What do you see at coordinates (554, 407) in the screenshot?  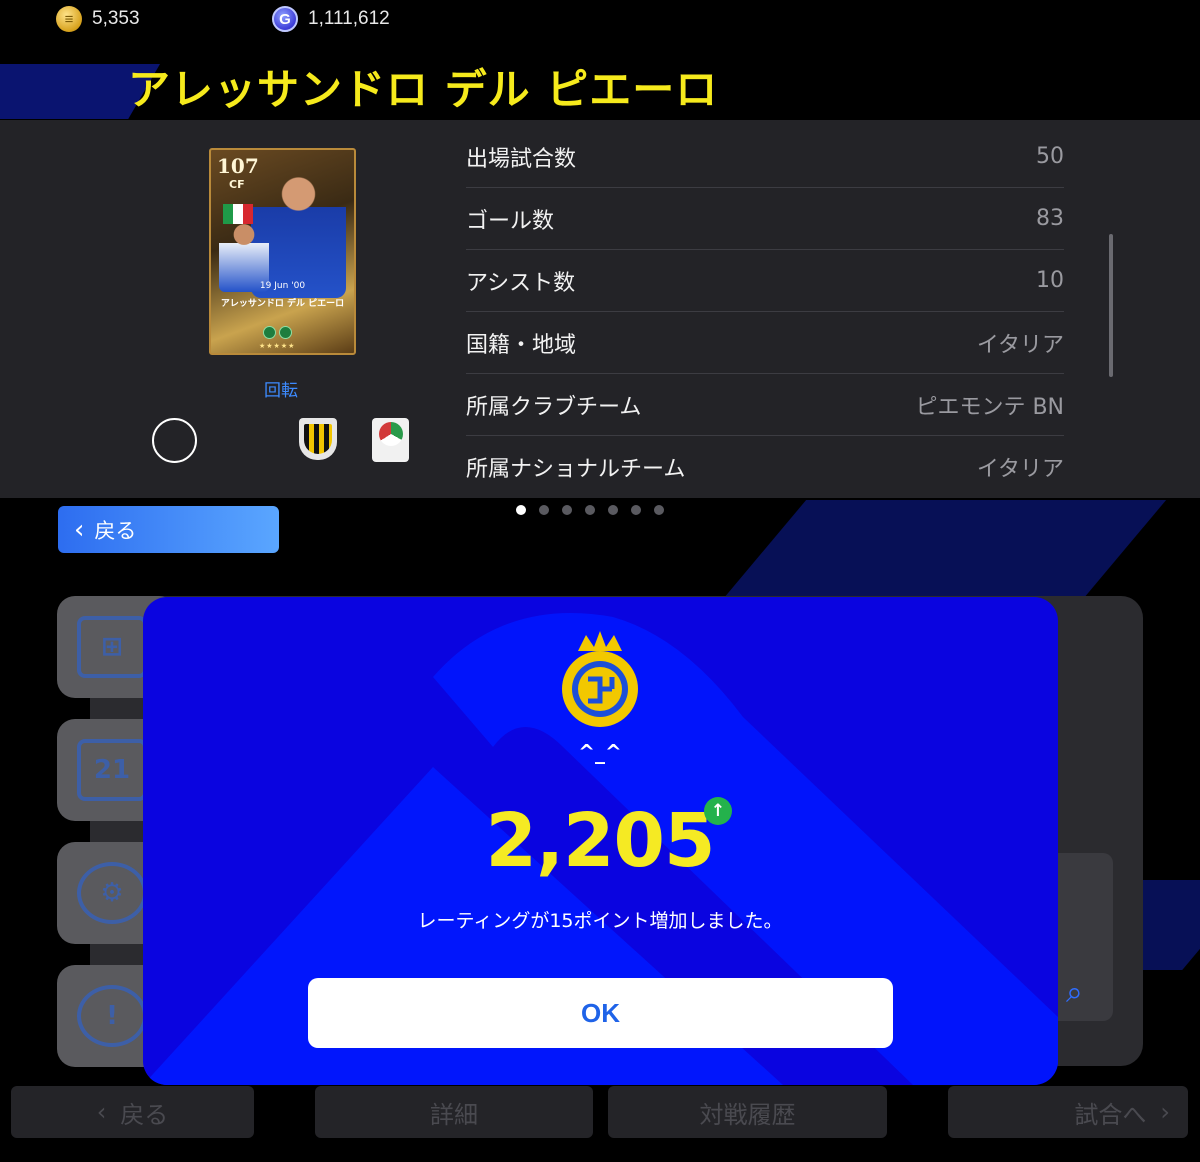 I see `stat-label: 所属クラブチーム` at bounding box center [554, 407].